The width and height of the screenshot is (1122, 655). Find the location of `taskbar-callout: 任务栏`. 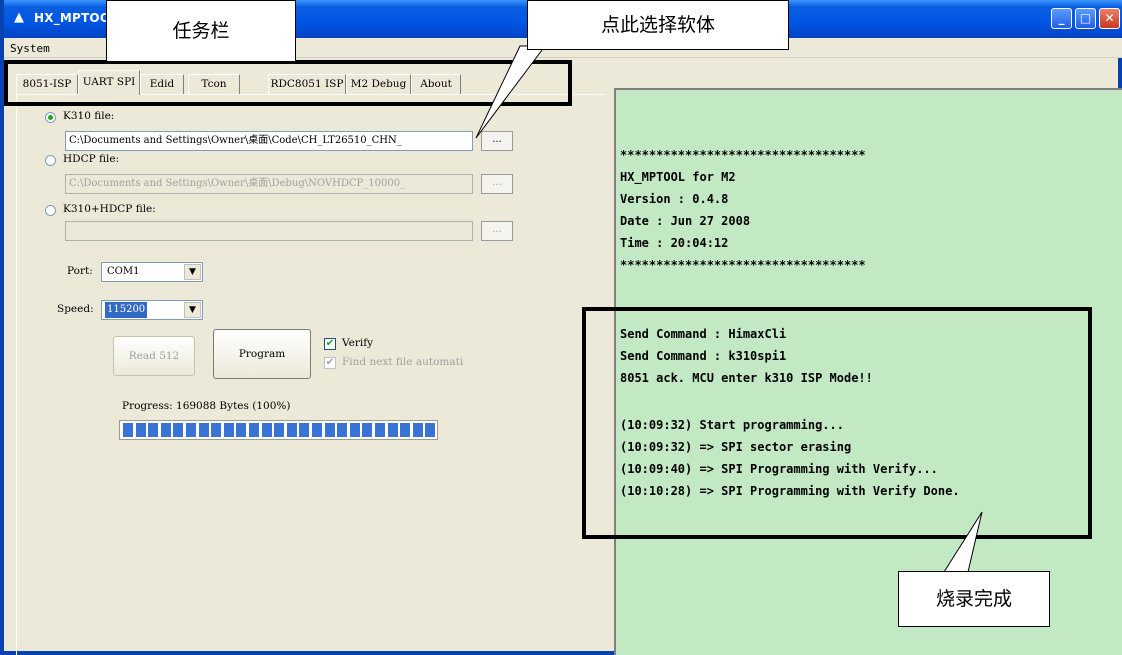

taskbar-callout: 任务栏 is located at coordinates (201, 31).